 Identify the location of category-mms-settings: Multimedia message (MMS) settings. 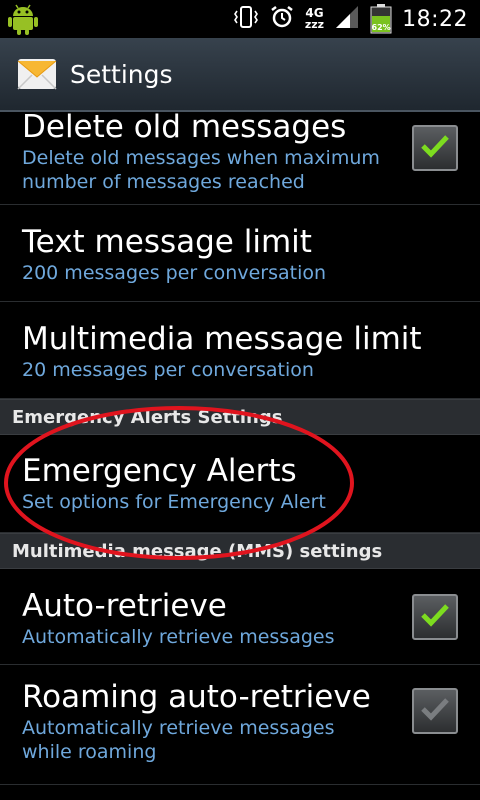
(240, 551).